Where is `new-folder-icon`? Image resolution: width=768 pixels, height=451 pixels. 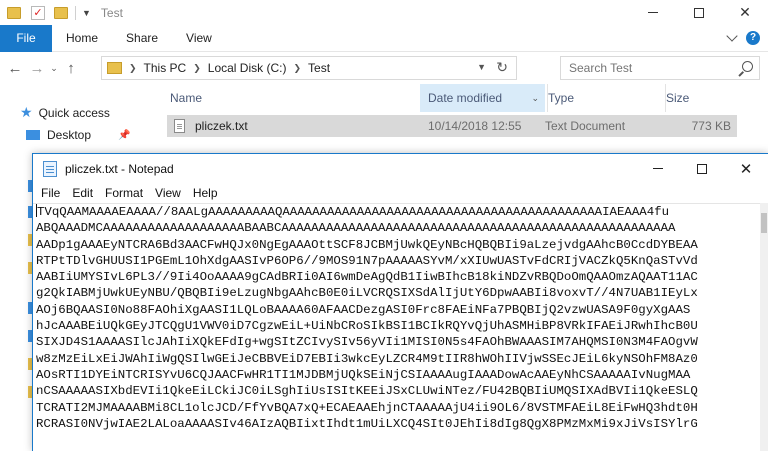 new-folder-icon is located at coordinates (61, 12).